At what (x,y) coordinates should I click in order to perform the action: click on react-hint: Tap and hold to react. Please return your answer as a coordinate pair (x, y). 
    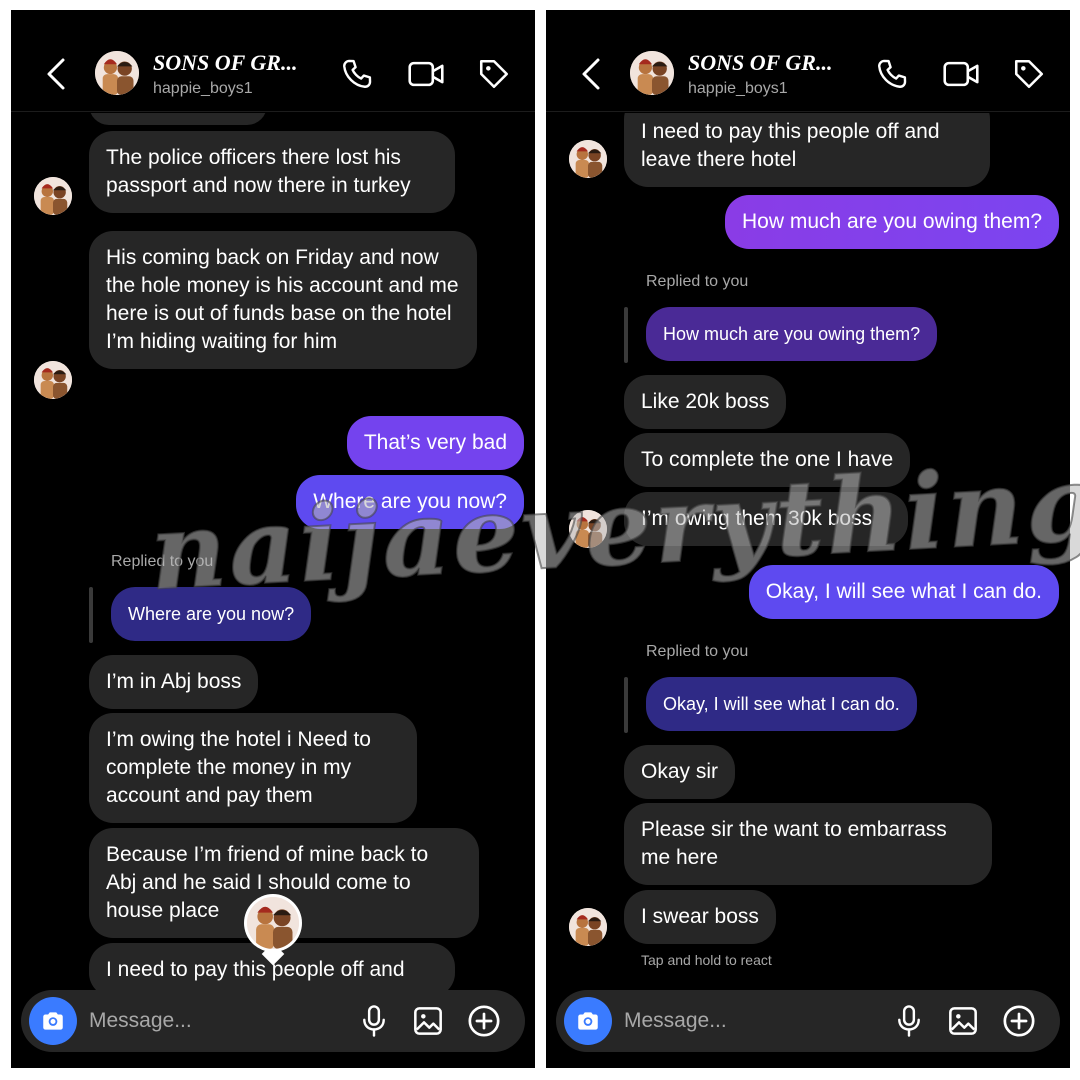
    Looking at the image, I should click on (706, 960).